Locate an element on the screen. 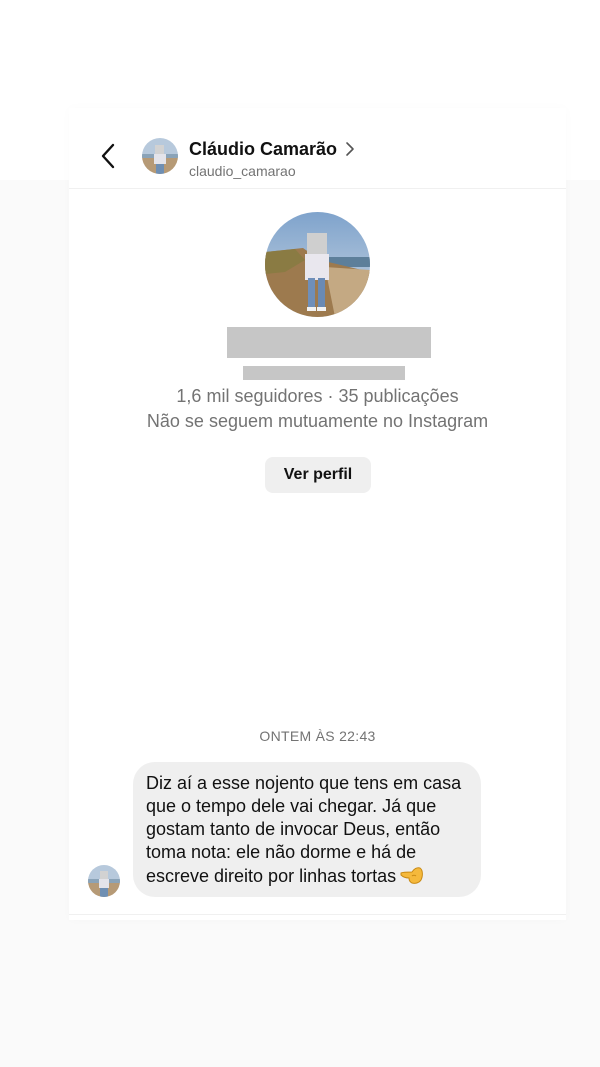 This screenshot has height=1067, width=600. redacted-full-name is located at coordinates (329, 342).